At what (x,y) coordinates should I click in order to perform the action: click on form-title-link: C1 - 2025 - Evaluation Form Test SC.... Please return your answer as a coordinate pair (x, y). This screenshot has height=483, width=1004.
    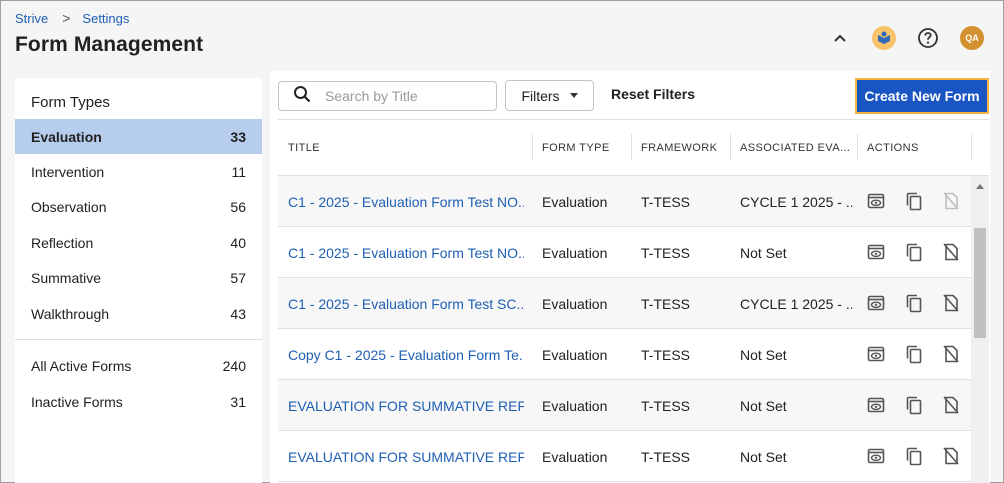
    Looking at the image, I should click on (406, 303).